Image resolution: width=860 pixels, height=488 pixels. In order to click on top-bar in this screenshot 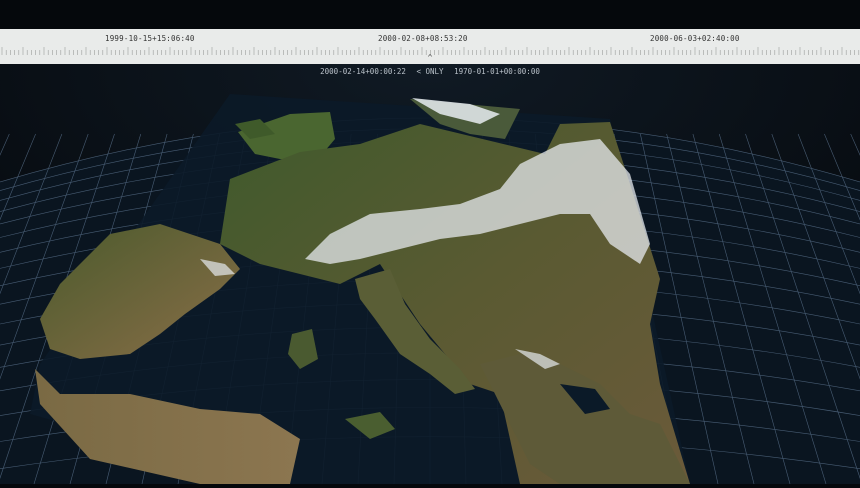, I will do `click(430, 14)`.